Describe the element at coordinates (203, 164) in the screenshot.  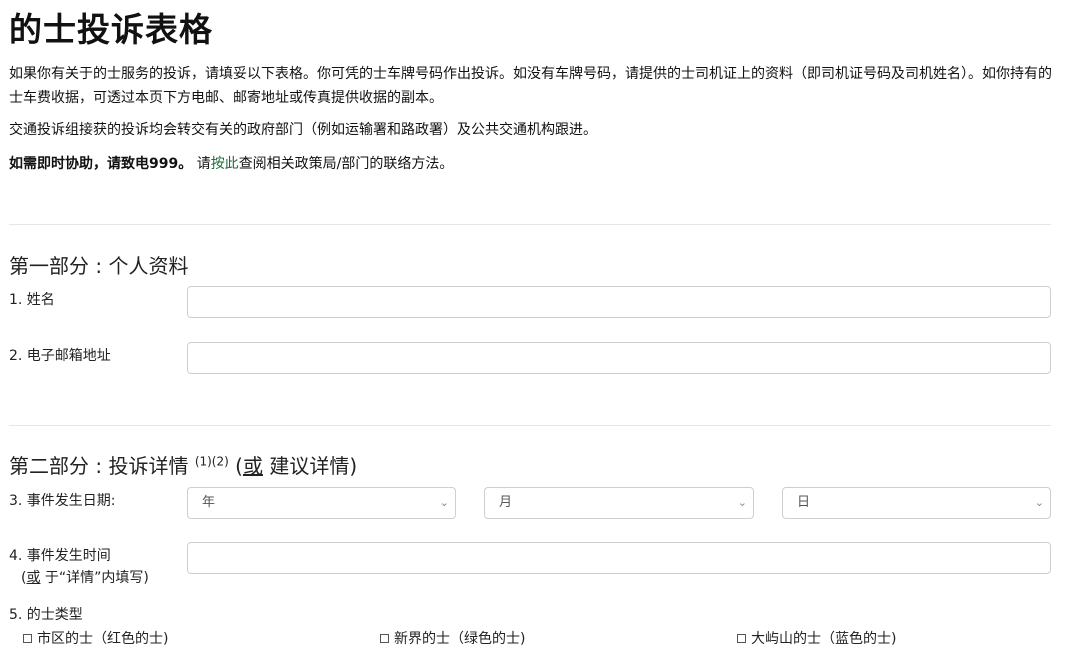
I see `urgent-pre-text: 请` at that location.